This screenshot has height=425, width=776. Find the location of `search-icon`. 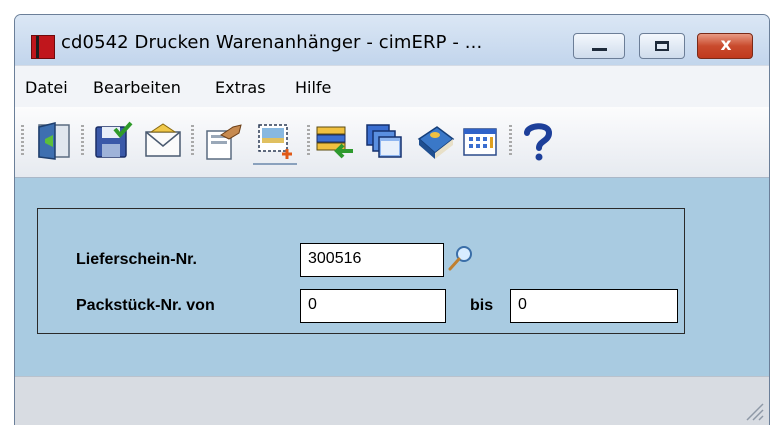

search-icon is located at coordinates (461, 258).